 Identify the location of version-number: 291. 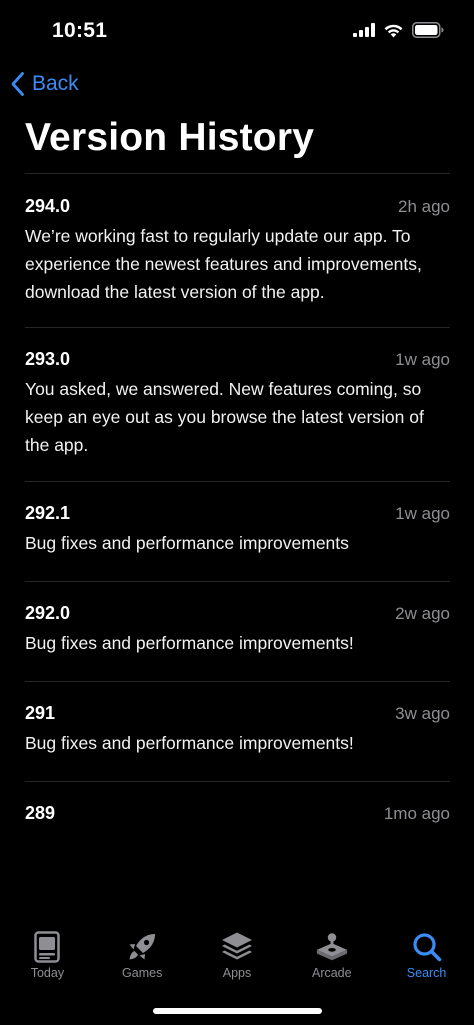
(40, 713).